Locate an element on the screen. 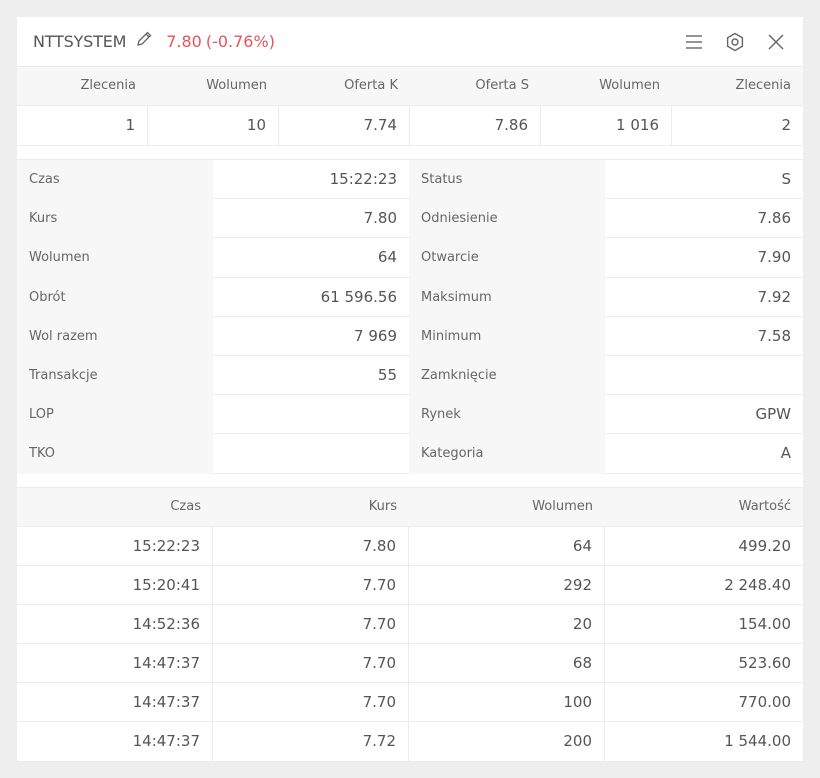 The width and height of the screenshot is (820, 778). column-header: Czas is located at coordinates (115, 507).